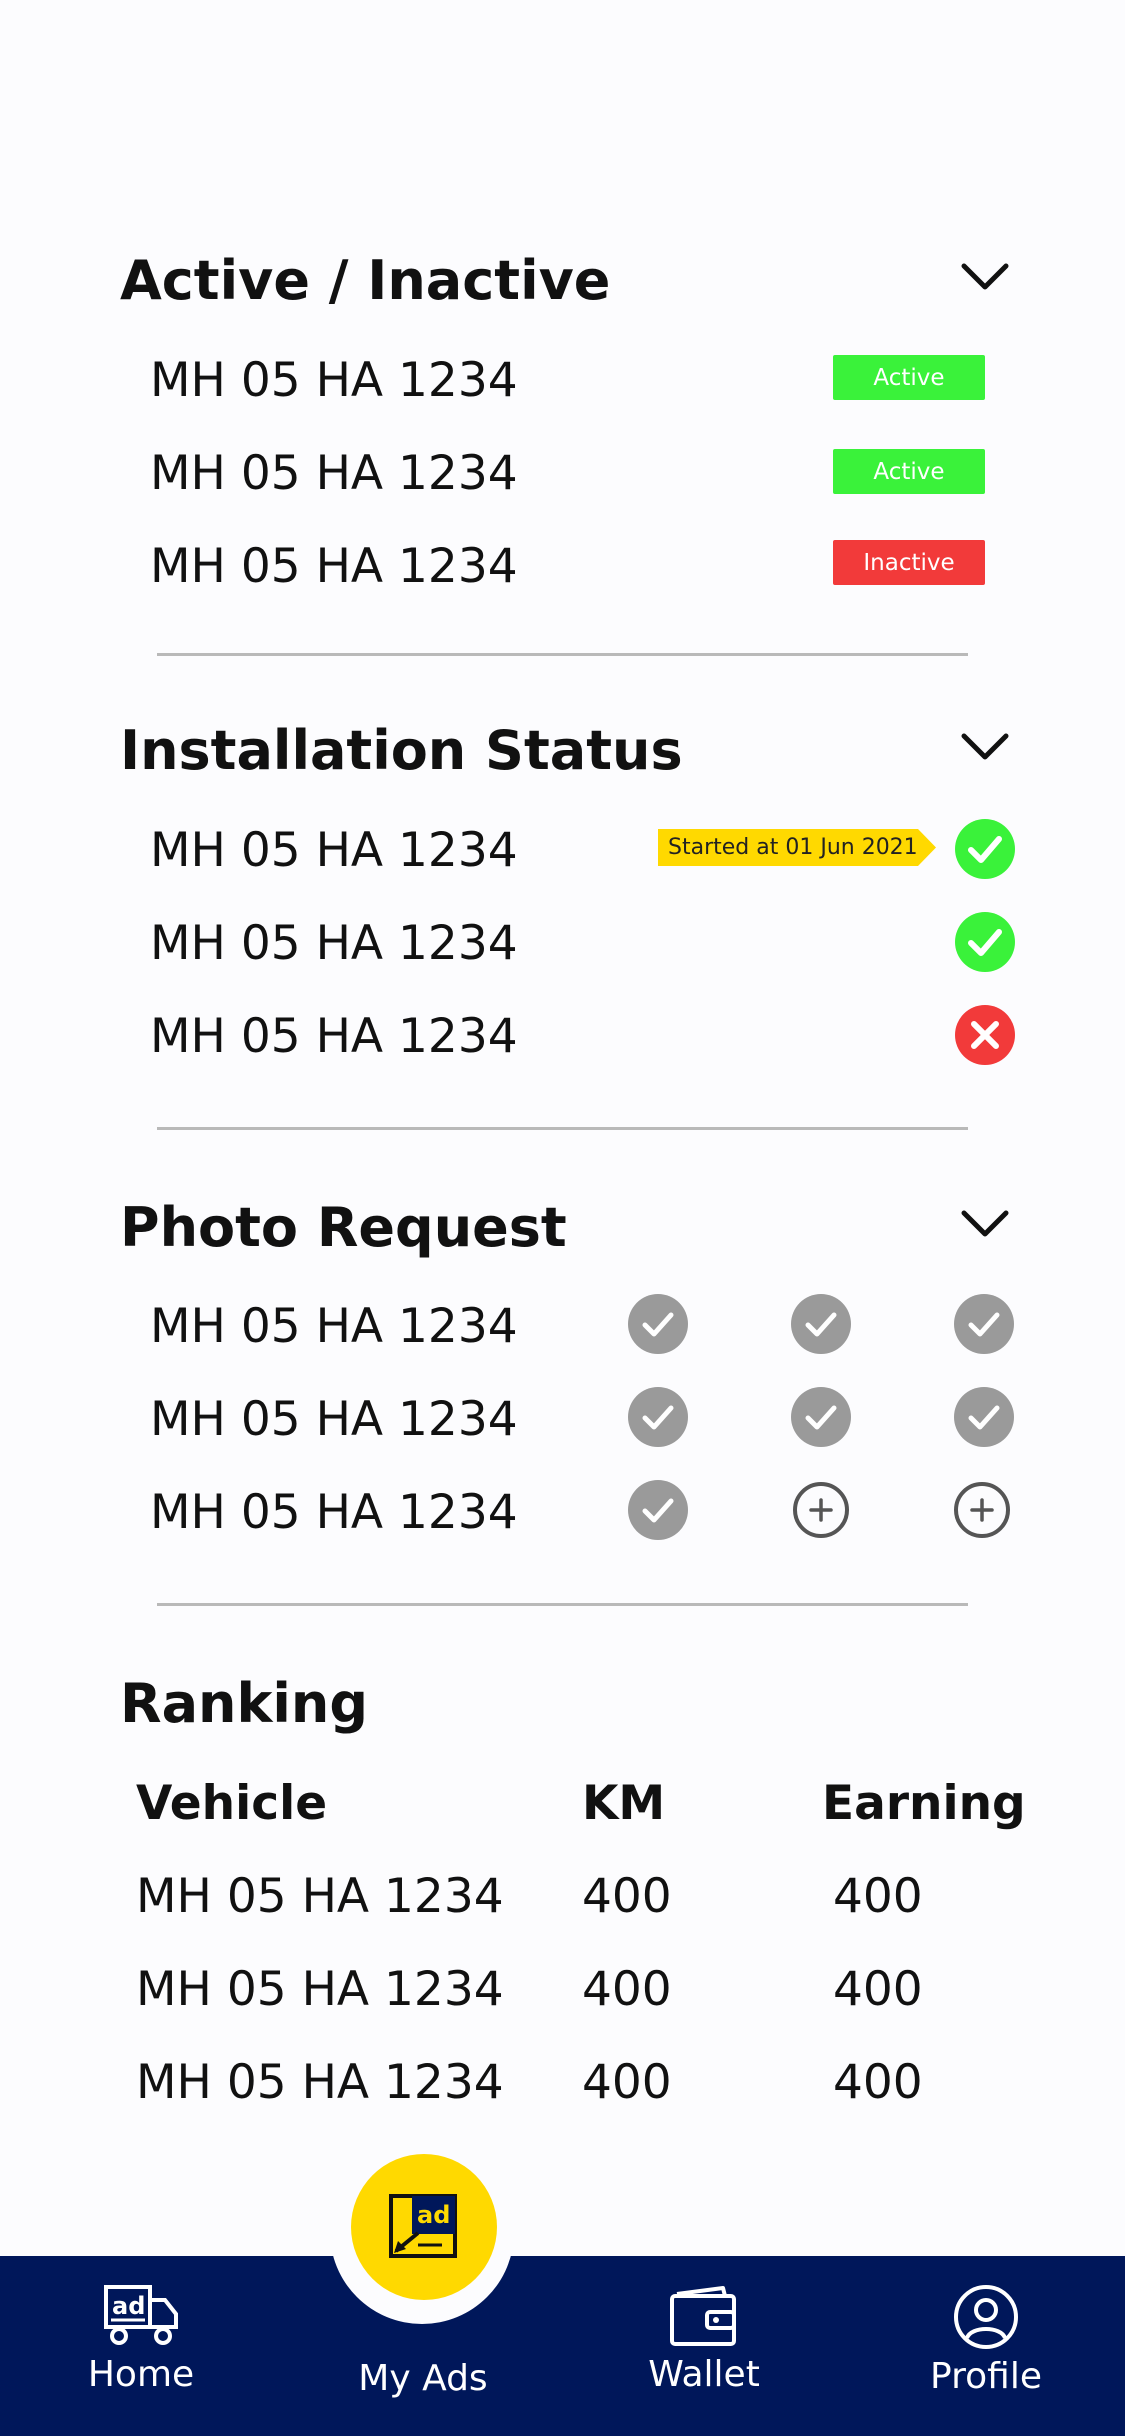 This screenshot has width=1125, height=2436. I want to click on ad-truck-icon: ad, so click(141, 2315).